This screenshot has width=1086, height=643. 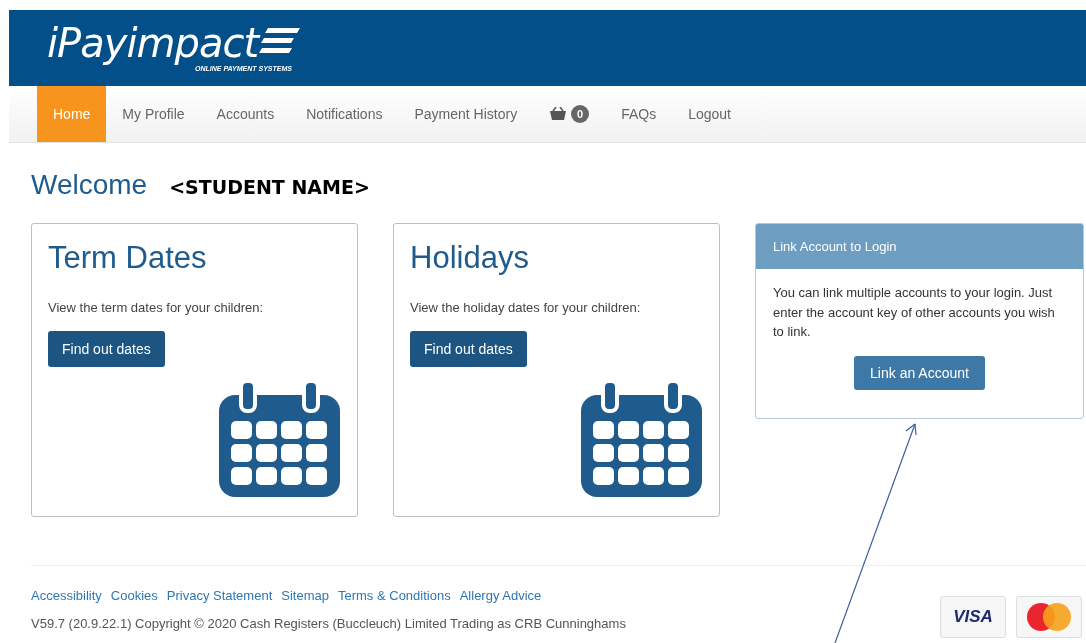 What do you see at coordinates (569, 114) in the screenshot?
I see `basket-link: 0` at bounding box center [569, 114].